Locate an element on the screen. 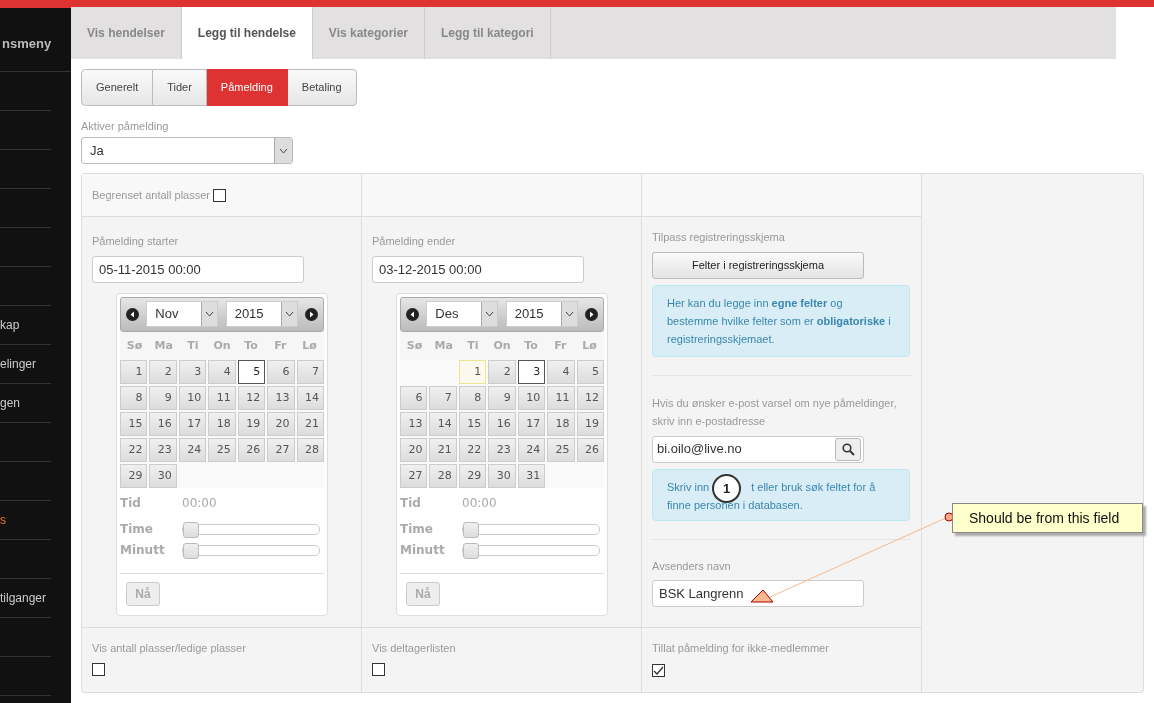  tab: Legg til hendelse is located at coordinates (247, 33).